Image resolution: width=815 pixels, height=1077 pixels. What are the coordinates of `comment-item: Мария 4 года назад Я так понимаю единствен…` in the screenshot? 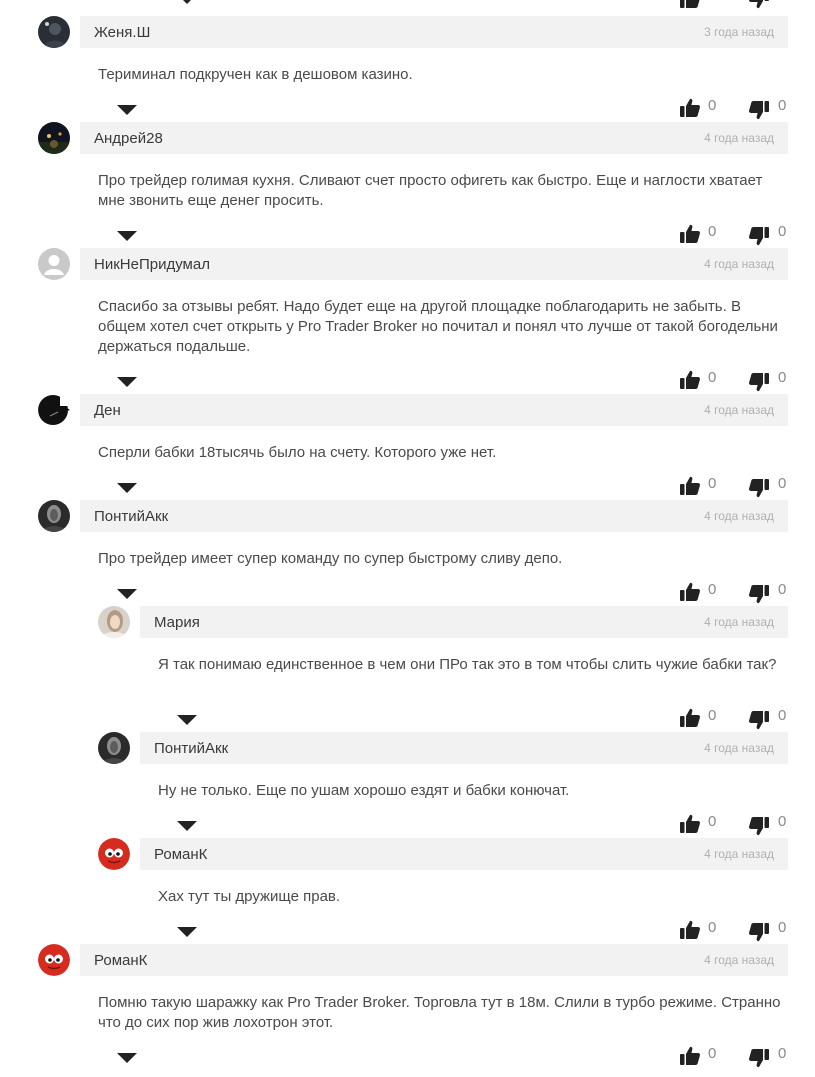 It's located at (407, 671).